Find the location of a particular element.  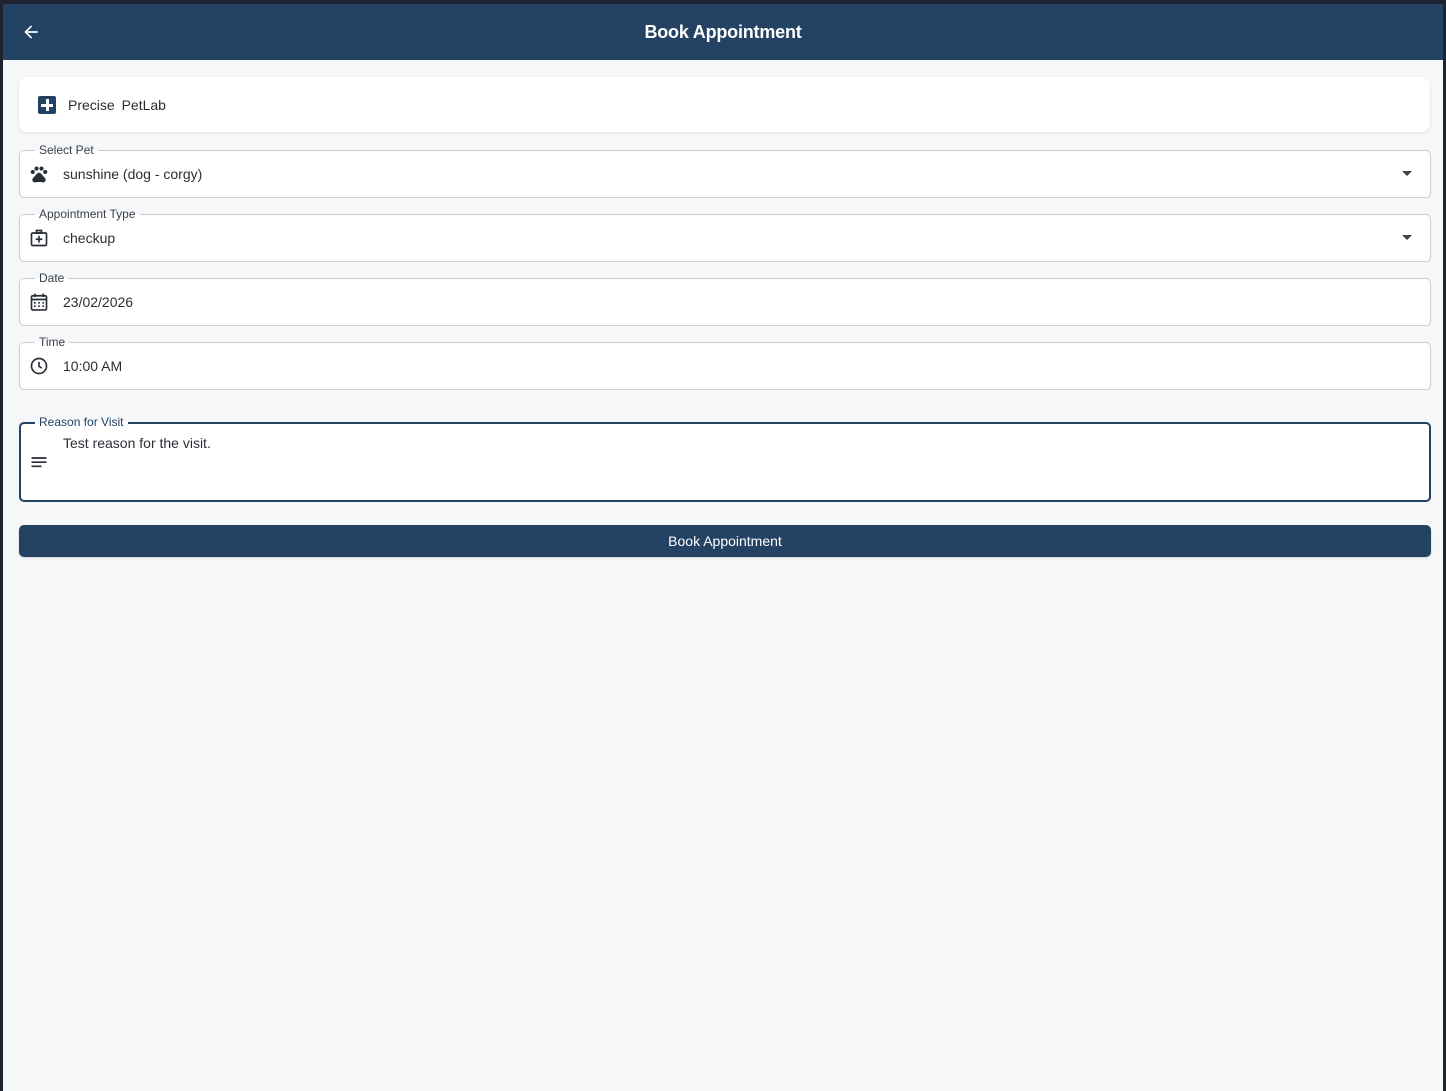

reason-value: Test reason for the visit. is located at coordinates (137, 443).